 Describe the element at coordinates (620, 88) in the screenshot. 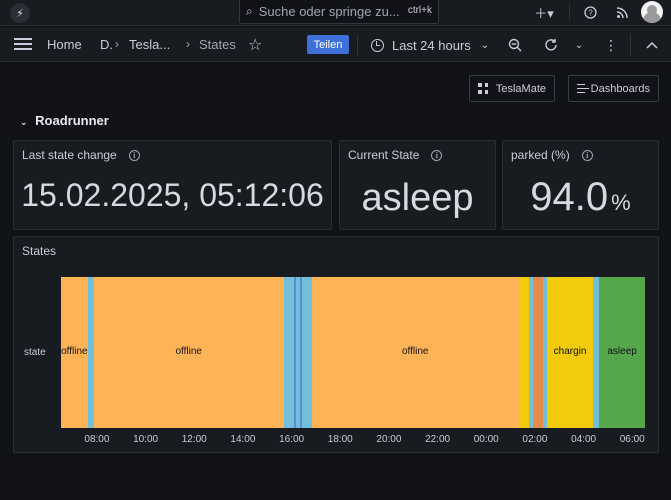

I see `dashboards-link-label: Dashboards` at that location.